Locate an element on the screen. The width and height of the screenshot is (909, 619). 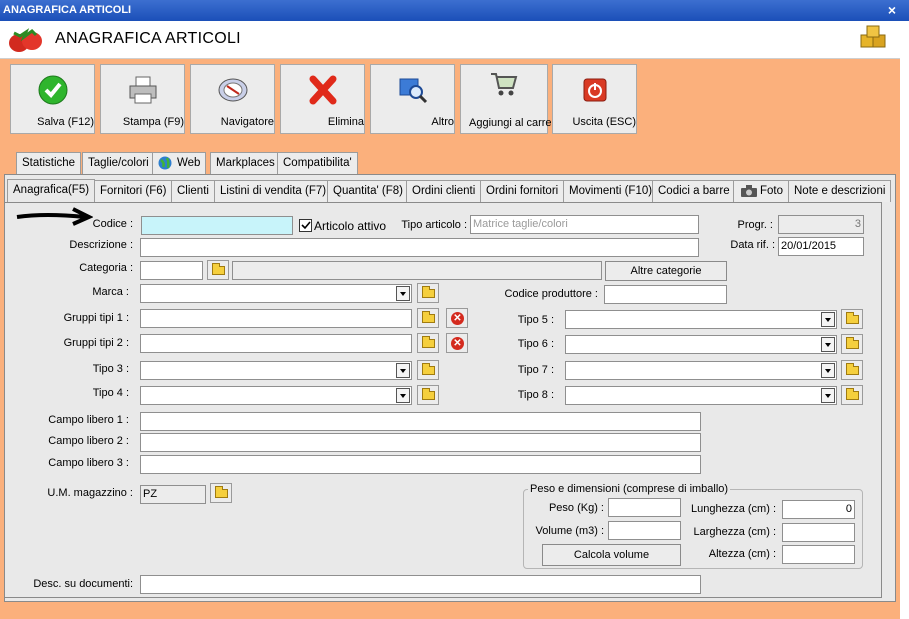
tipo-5-folder-button is located at coordinates (852, 319).